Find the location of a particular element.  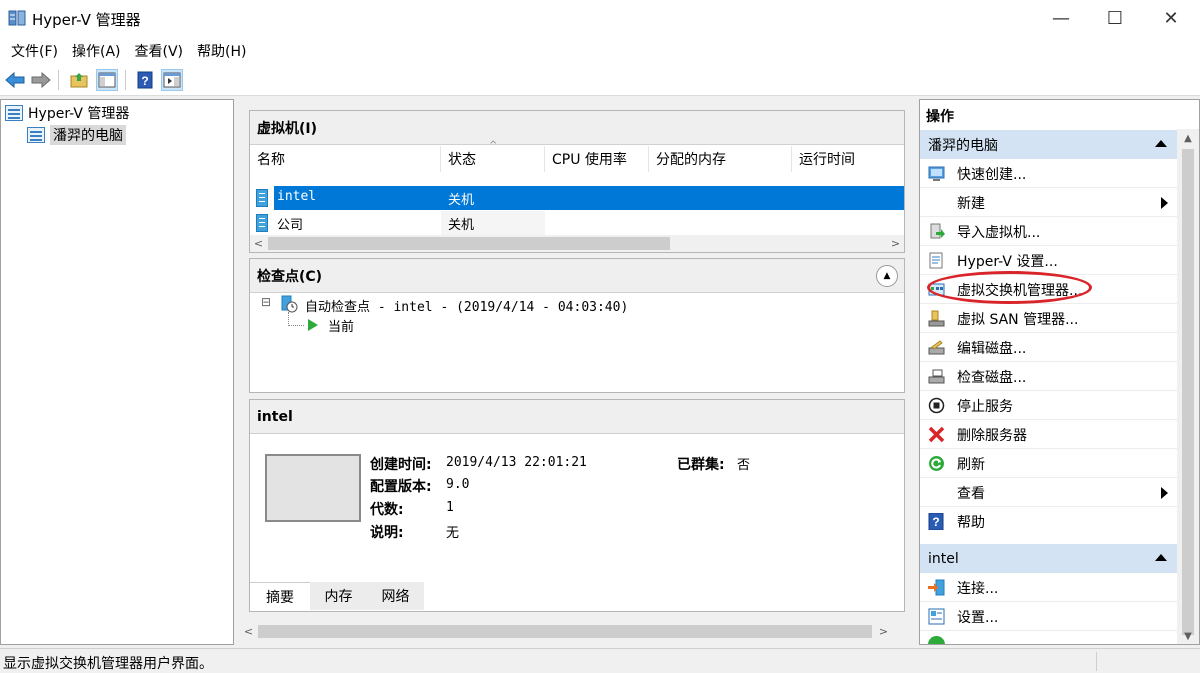

tab-memory: 内存 is located at coordinates (338, 596).